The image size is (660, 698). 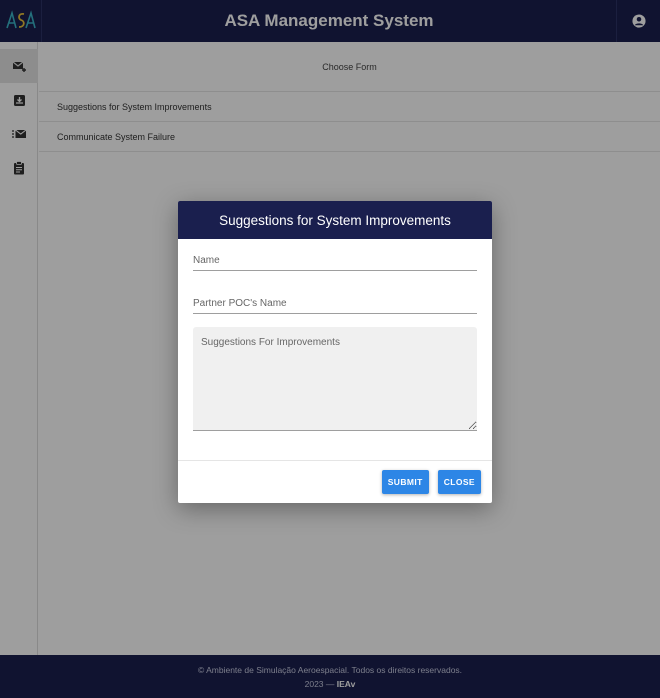 I want to click on modal-title: Suggestions for System Improvements, so click(x=335, y=220).